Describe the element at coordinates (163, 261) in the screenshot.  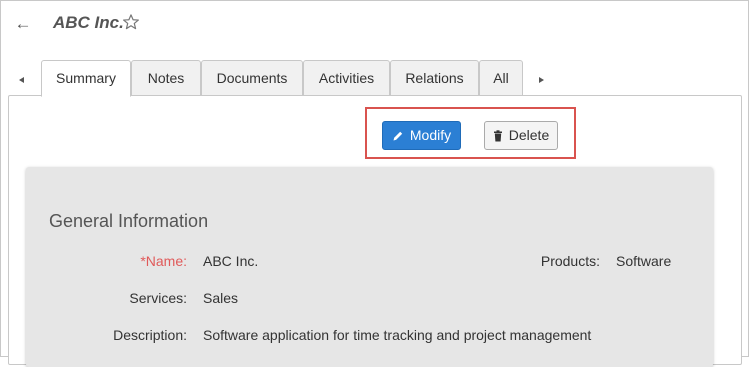
I see `name-label: *Name:` at that location.